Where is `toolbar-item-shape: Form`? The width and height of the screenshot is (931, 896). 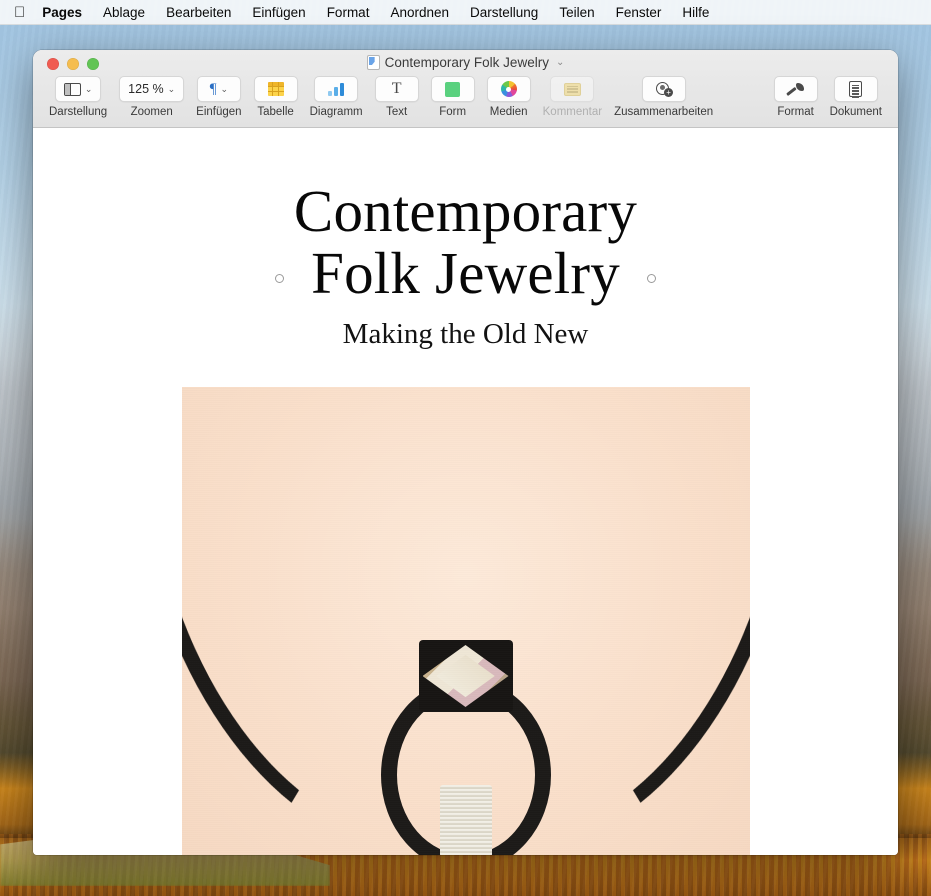 toolbar-item-shape: Form is located at coordinates (453, 97).